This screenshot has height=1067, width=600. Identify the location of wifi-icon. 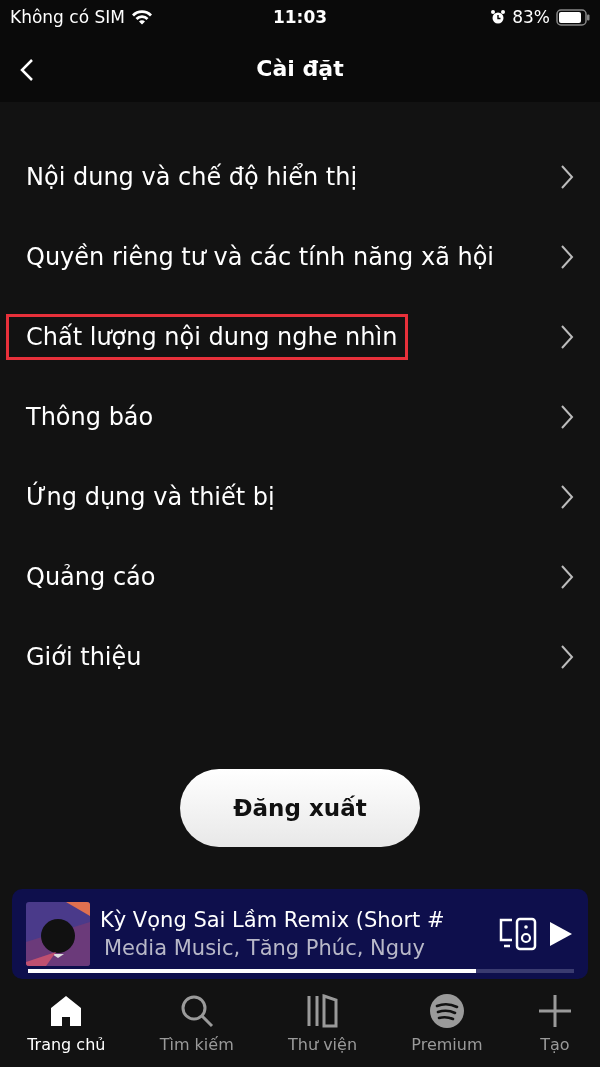
(141, 17).